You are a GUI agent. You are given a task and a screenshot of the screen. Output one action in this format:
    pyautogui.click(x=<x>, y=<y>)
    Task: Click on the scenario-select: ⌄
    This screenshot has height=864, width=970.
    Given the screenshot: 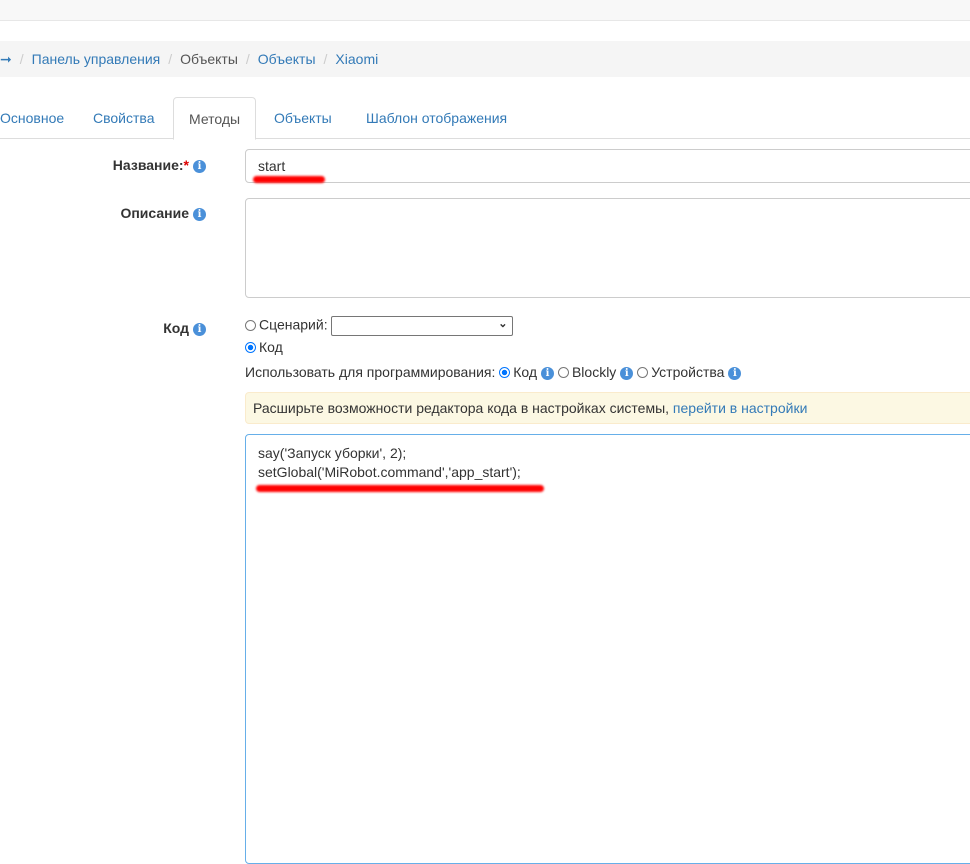 What is the action you would take?
    pyautogui.click(x=422, y=326)
    